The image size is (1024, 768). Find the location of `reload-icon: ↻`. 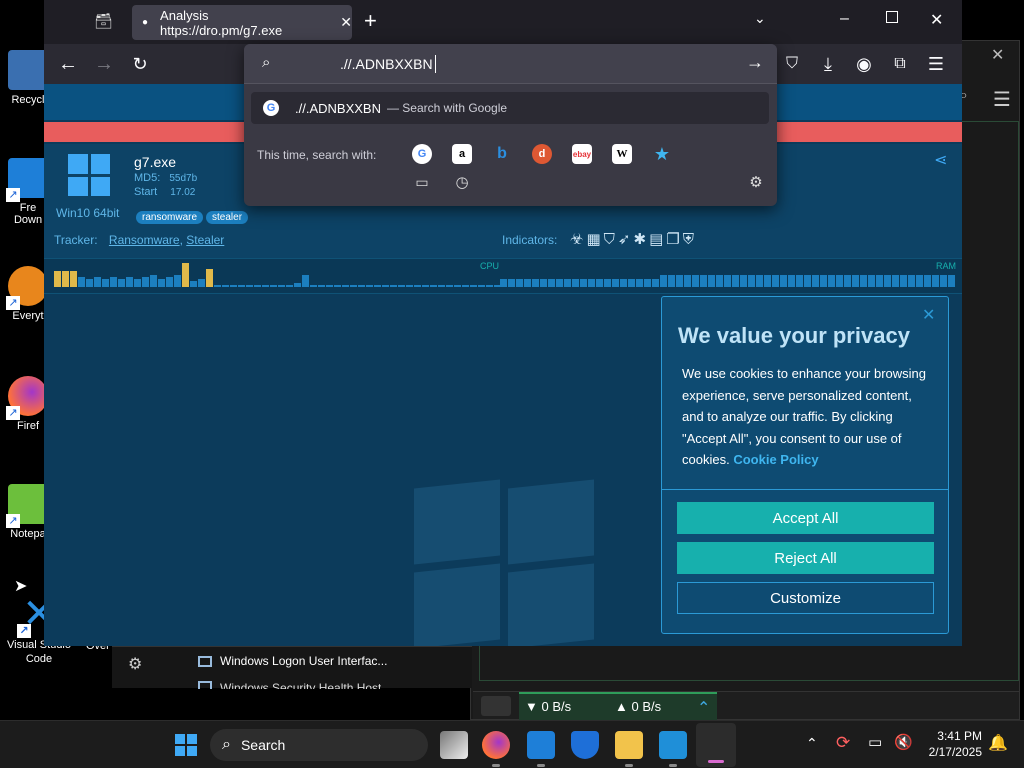

reload-icon: ↻ is located at coordinates (140, 64).